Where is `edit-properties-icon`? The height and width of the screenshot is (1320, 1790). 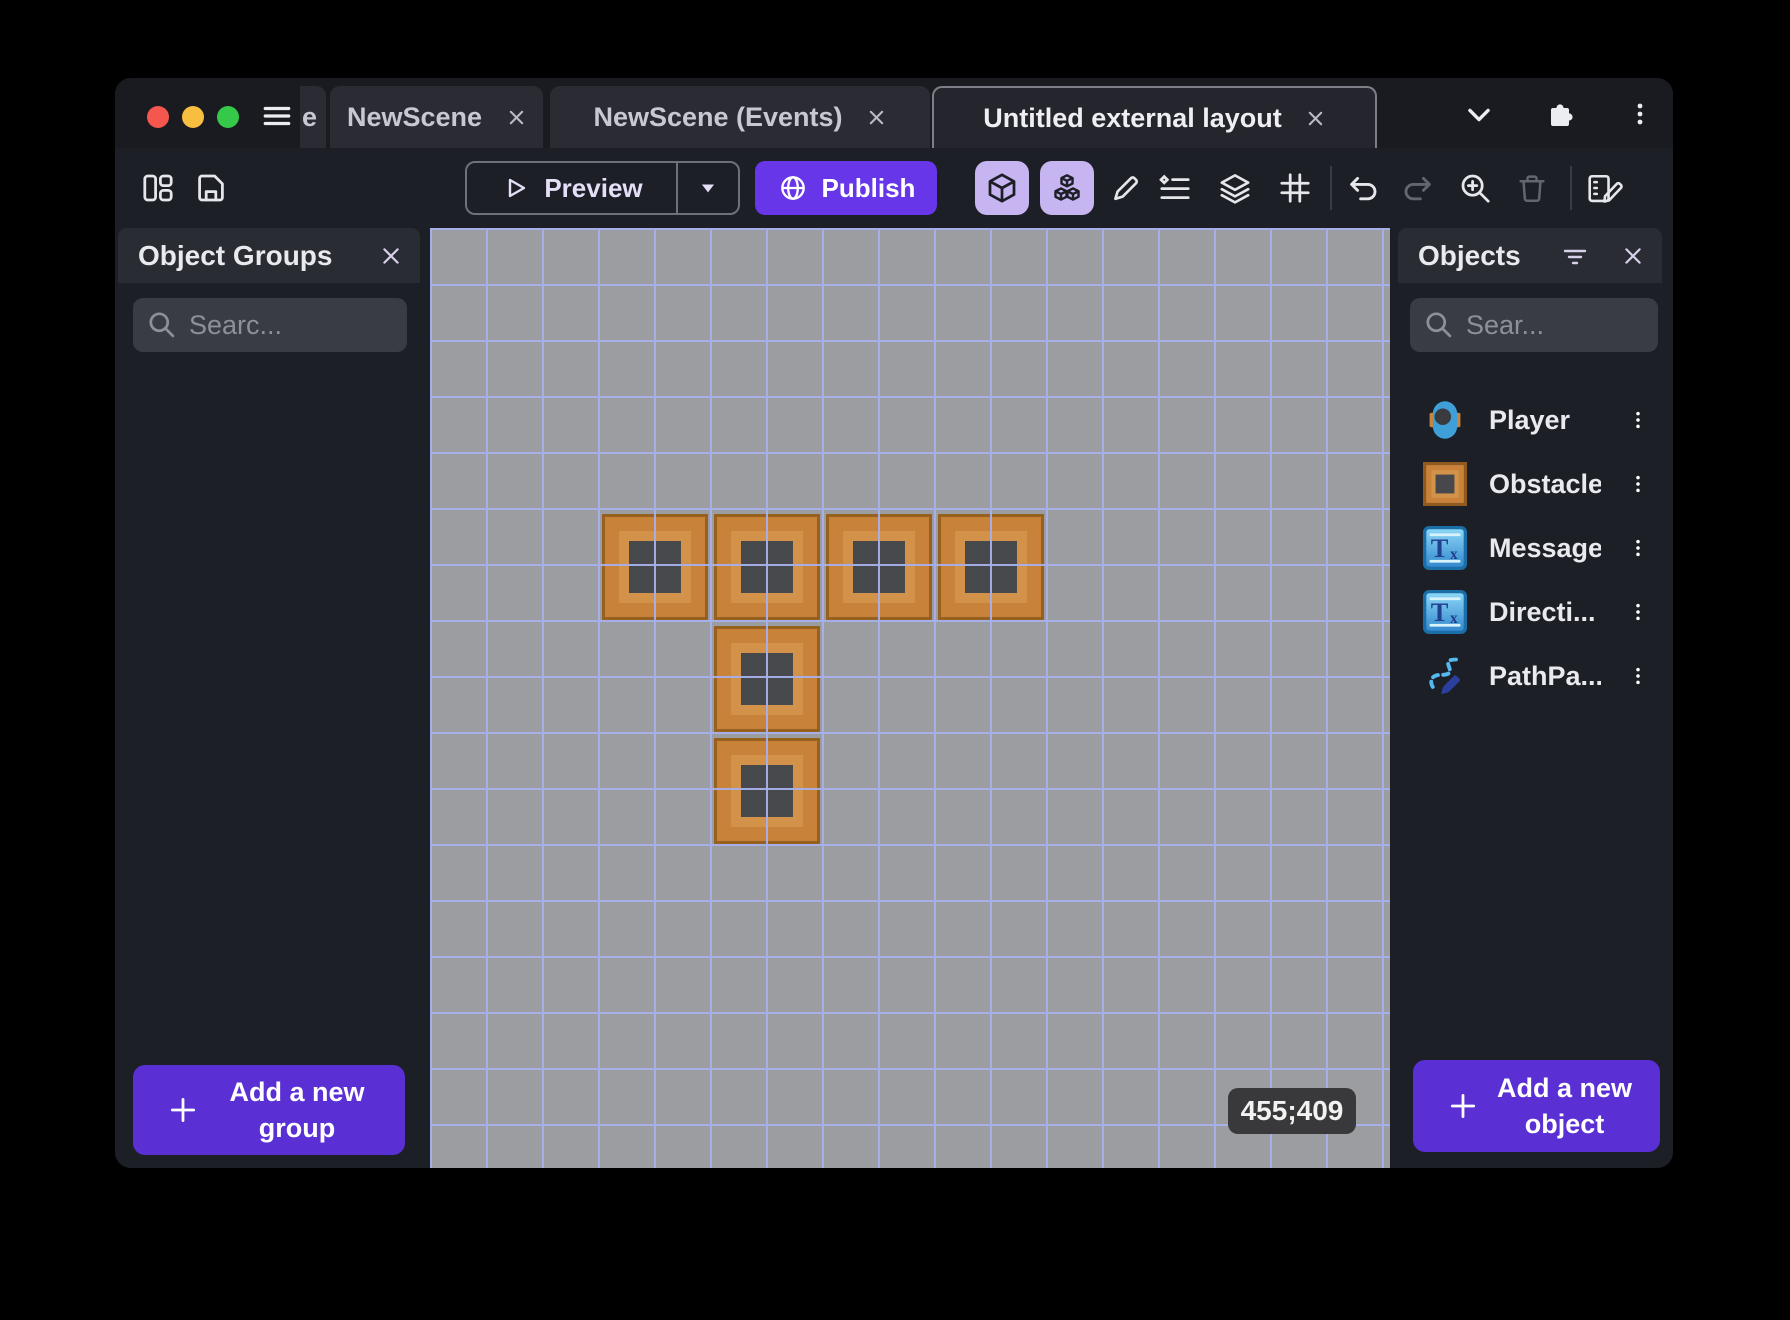 edit-properties-icon is located at coordinates (1605, 188).